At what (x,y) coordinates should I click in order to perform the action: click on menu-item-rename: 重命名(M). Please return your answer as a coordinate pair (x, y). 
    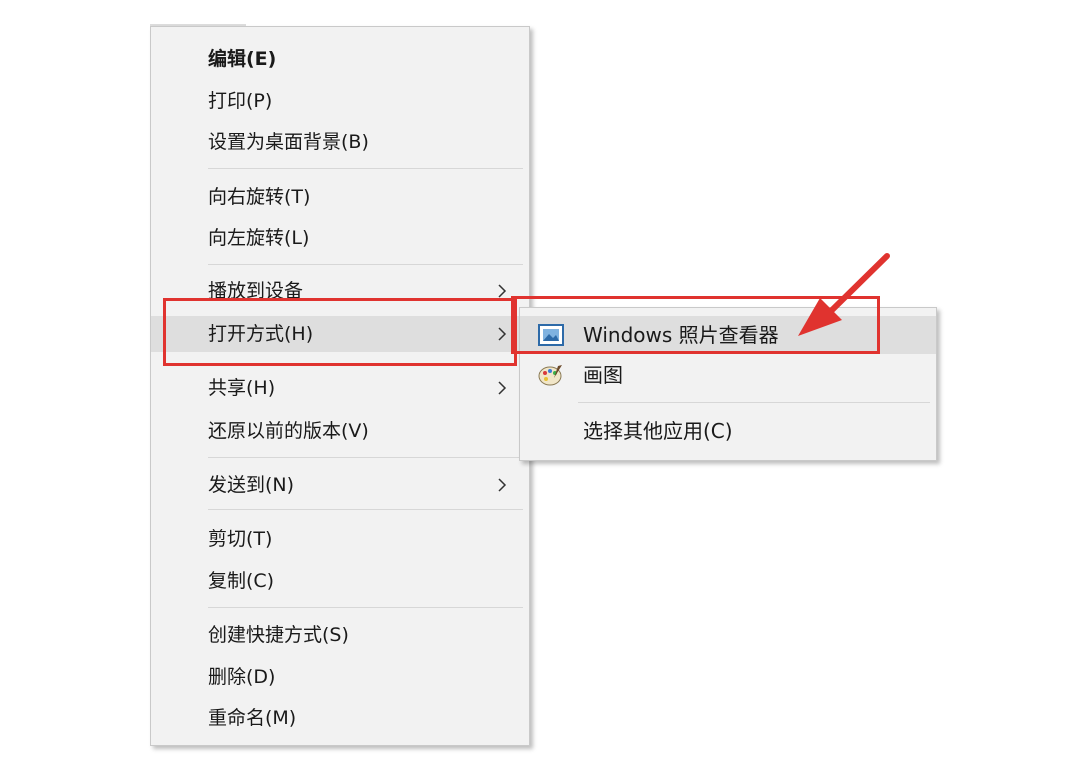
    Looking at the image, I should click on (340, 718).